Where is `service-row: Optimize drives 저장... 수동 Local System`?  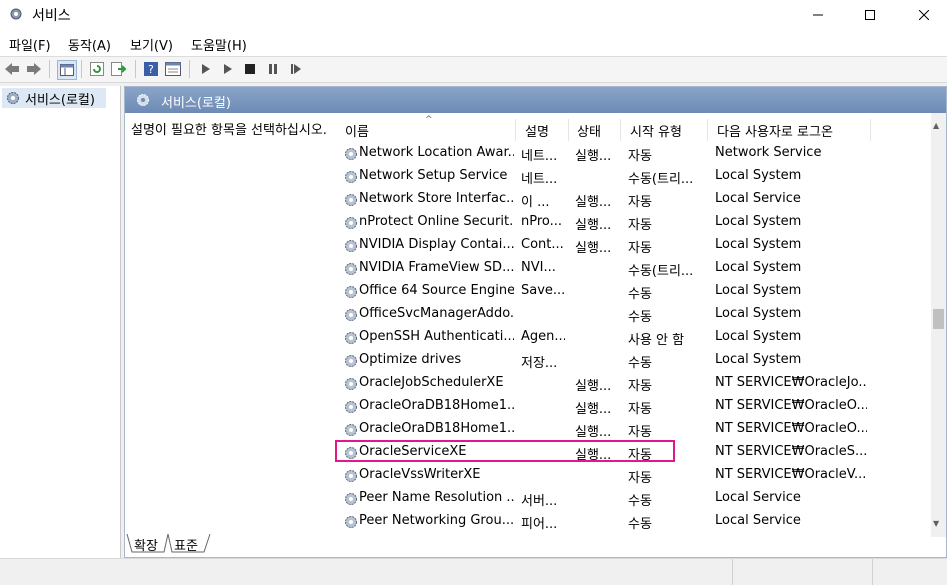
service-row: Optimize drives 저장... 수동 Local System is located at coordinates (633, 361).